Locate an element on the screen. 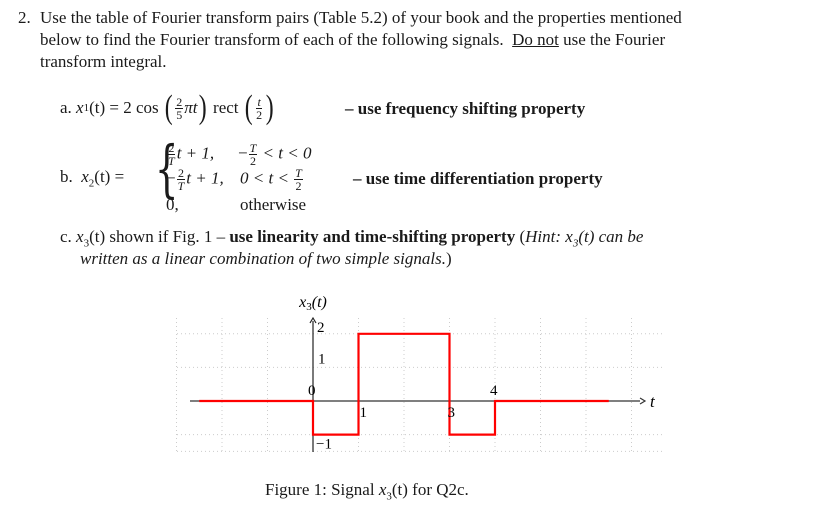 The image size is (814, 514). y-tick-label-2: 2 is located at coordinates (321, 328).